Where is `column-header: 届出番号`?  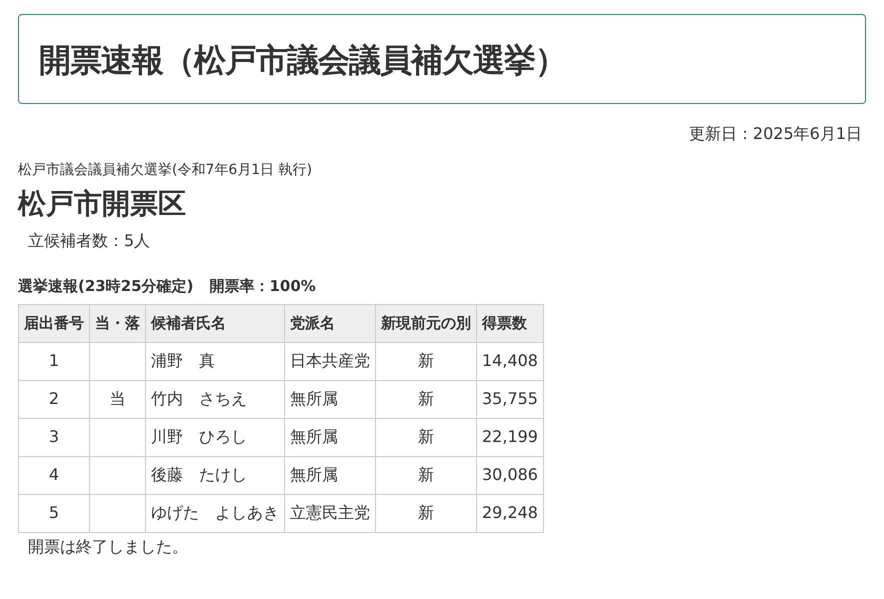 column-header: 届出番号 is located at coordinates (54, 323).